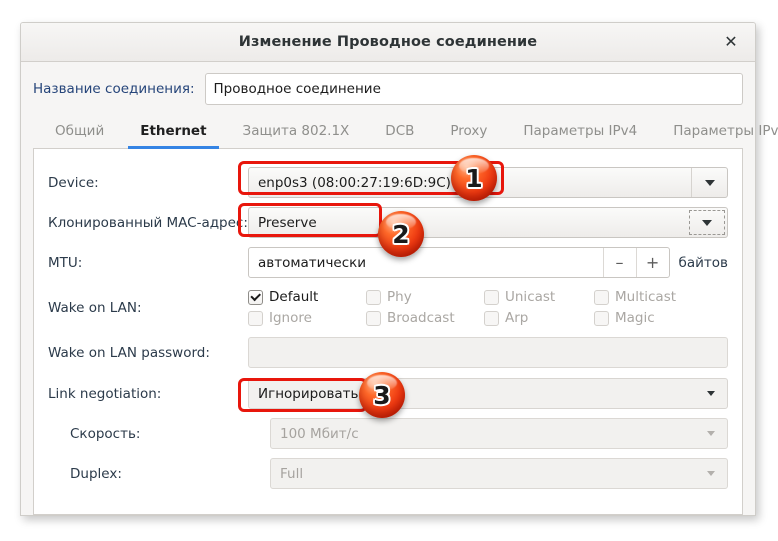 Image resolution: width=778 pixels, height=541 pixels. Describe the element at coordinates (635, 318) in the screenshot. I see `wol-label-magic: Magic` at that location.